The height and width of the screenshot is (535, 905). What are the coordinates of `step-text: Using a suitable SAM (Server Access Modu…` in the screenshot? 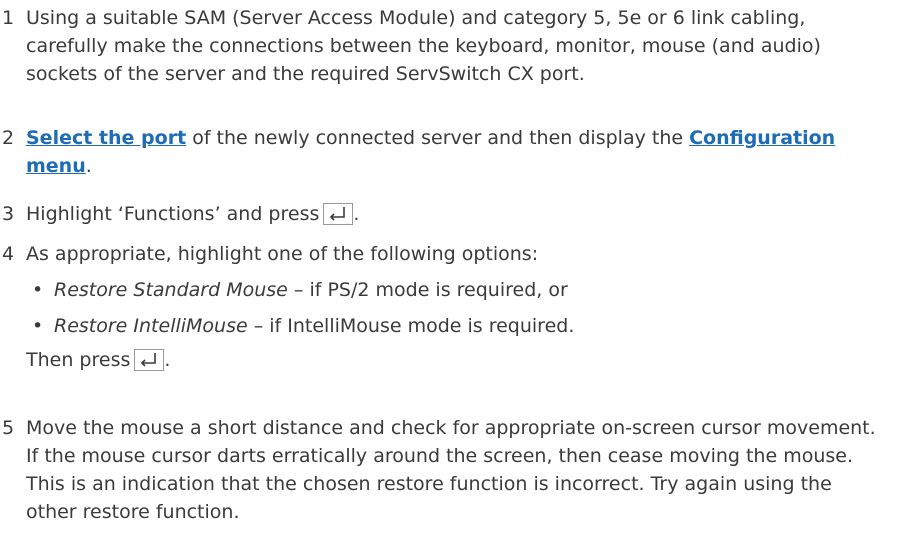 It's located at (423, 46).